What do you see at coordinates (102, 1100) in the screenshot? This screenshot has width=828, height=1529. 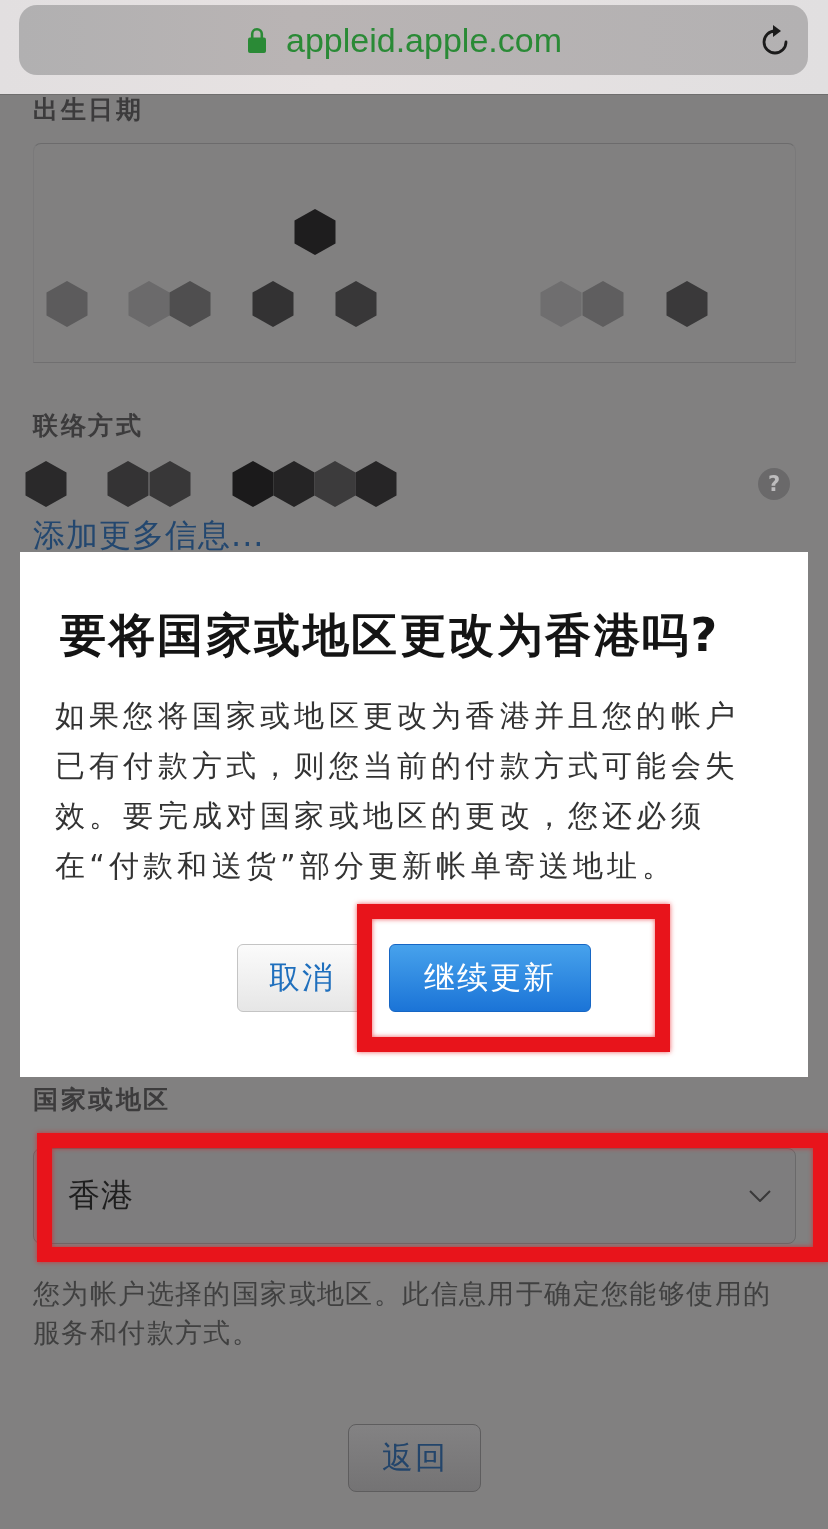 I see `field-label: 国家或地区` at bounding box center [102, 1100].